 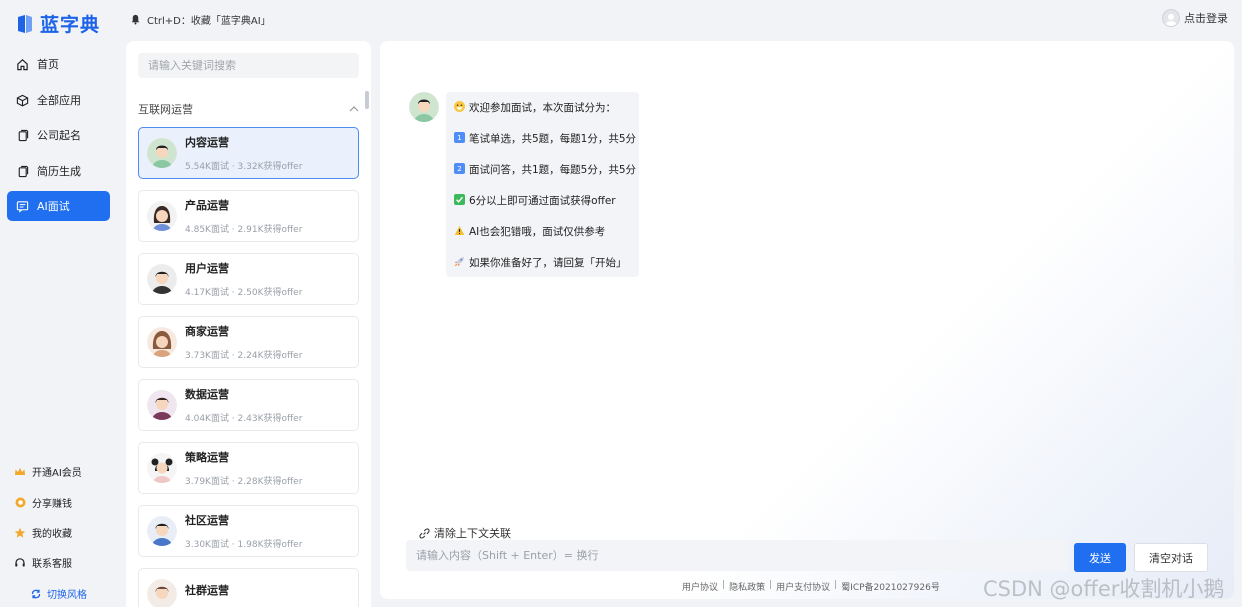 I want to click on keycap-1-emoji-icon: 1, so click(x=459, y=137).